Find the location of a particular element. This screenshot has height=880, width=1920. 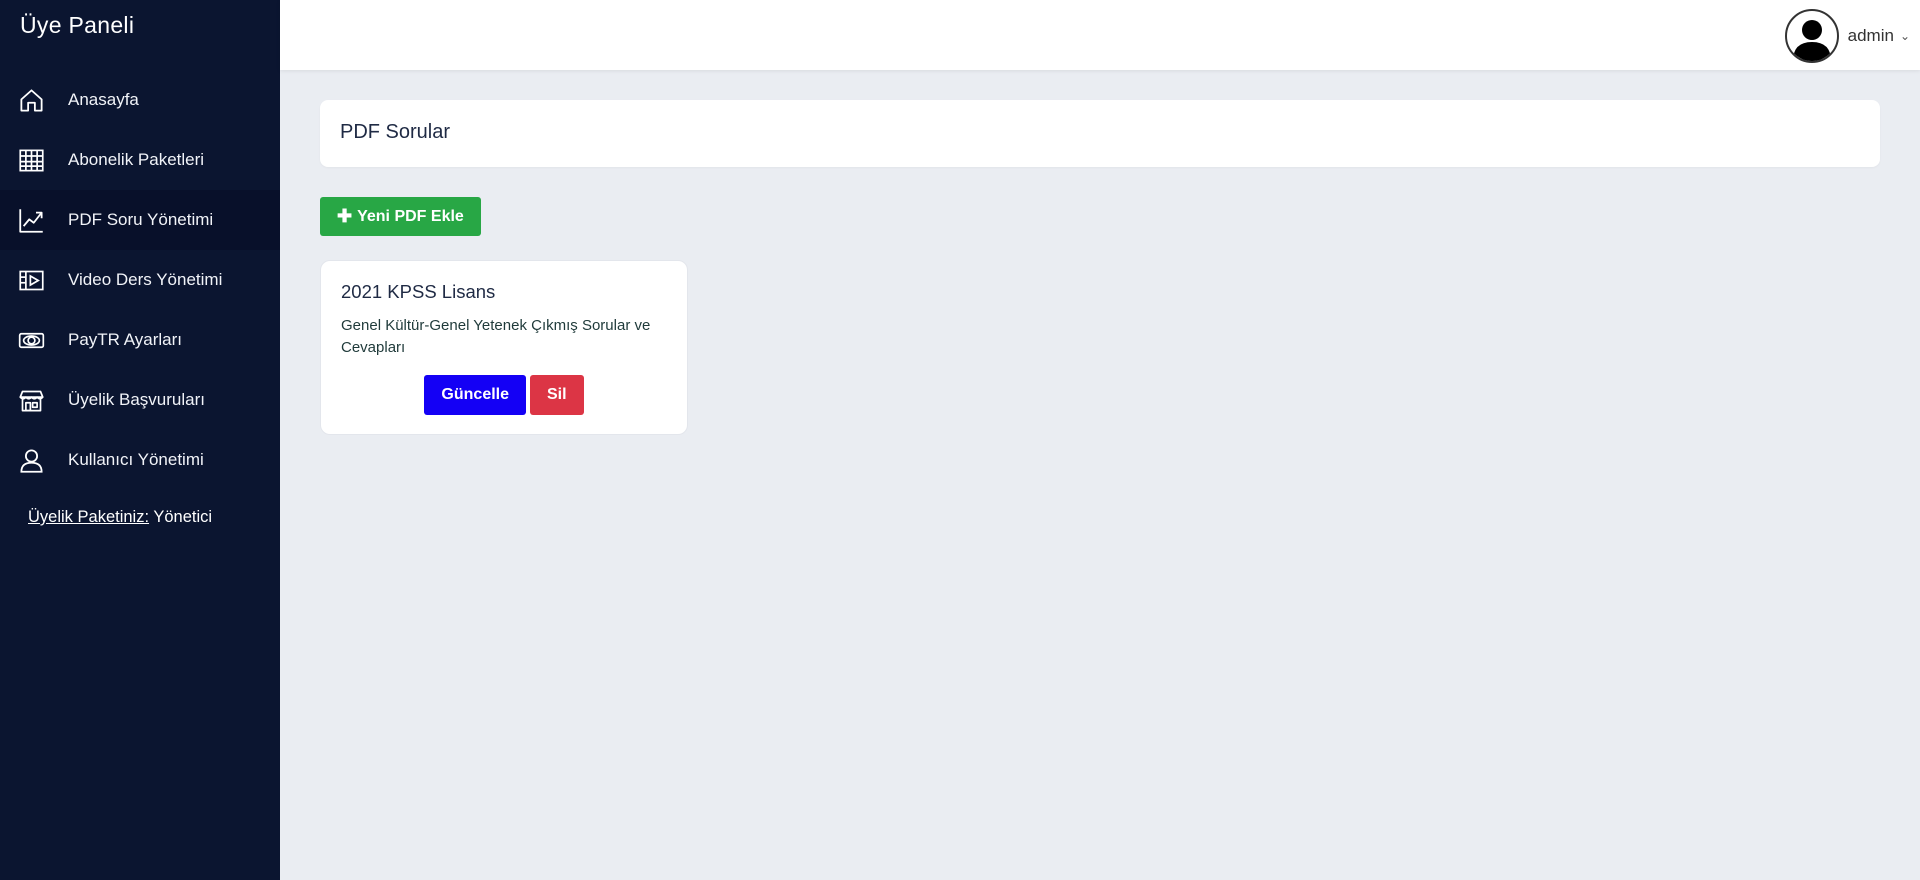

membership-info: Üyelik Paketiniz: Yönetici is located at coordinates (140, 517).